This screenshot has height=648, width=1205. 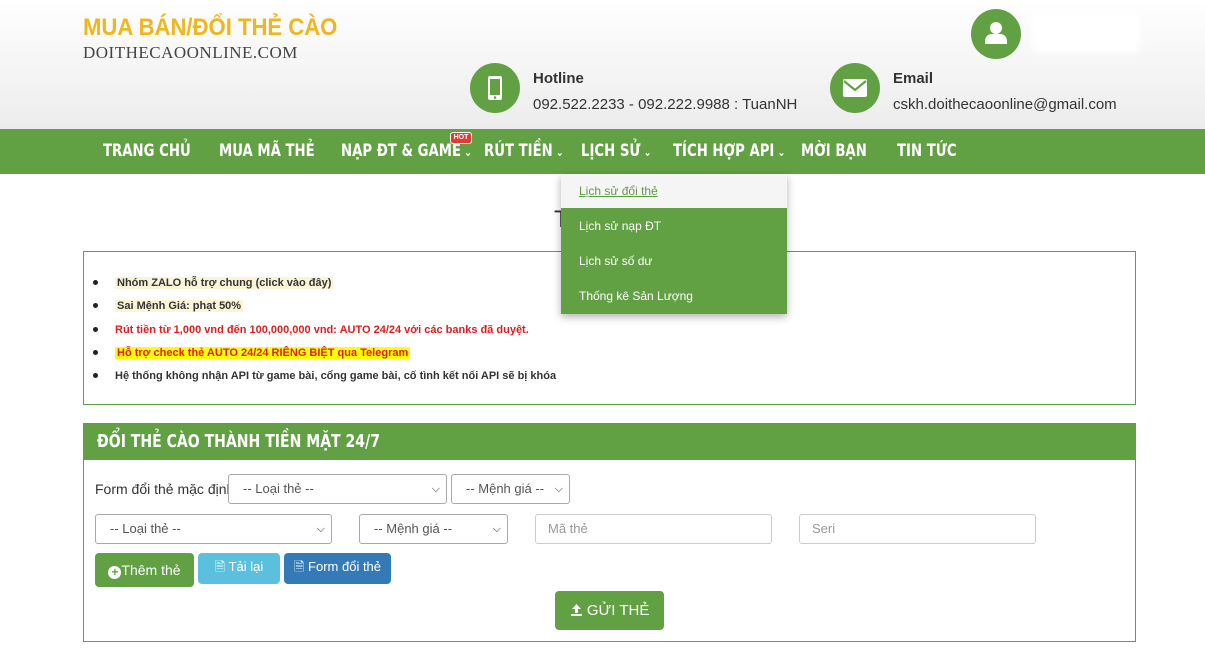 What do you see at coordinates (337, 489) in the screenshot?
I see `default-card-type-select: -- Loại thẻ -- ⌵` at bounding box center [337, 489].